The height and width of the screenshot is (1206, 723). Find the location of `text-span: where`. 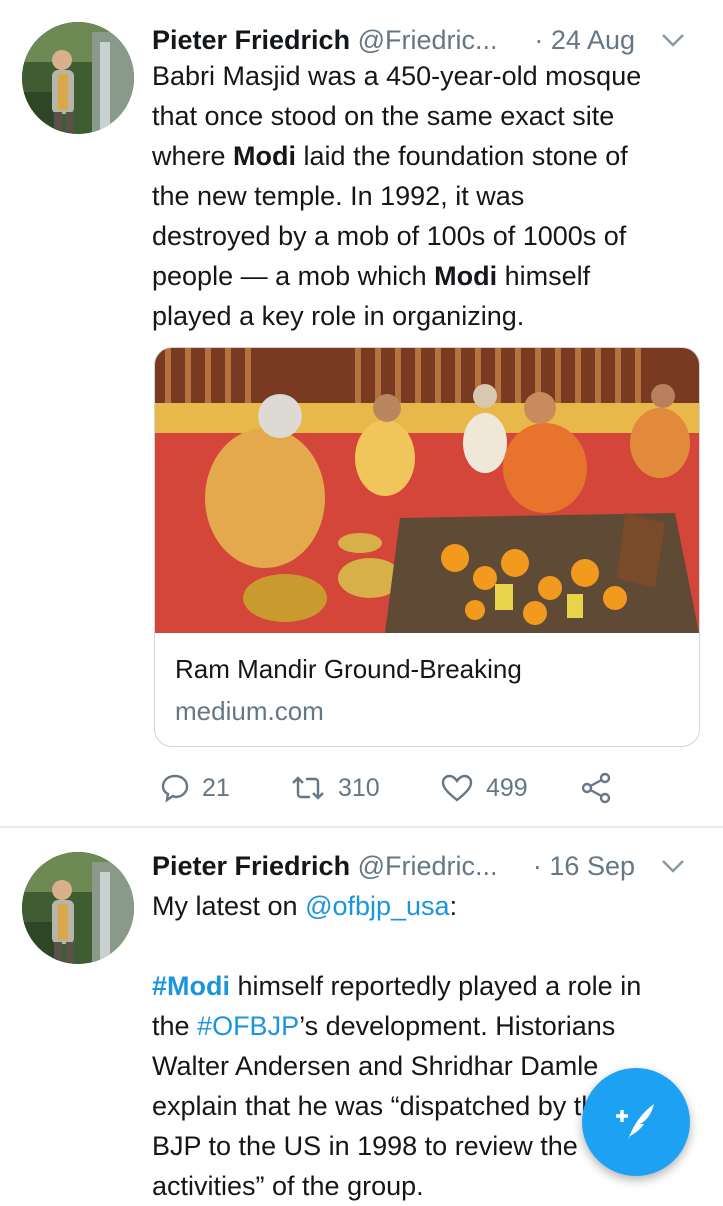

text-span: where is located at coordinates (193, 156).